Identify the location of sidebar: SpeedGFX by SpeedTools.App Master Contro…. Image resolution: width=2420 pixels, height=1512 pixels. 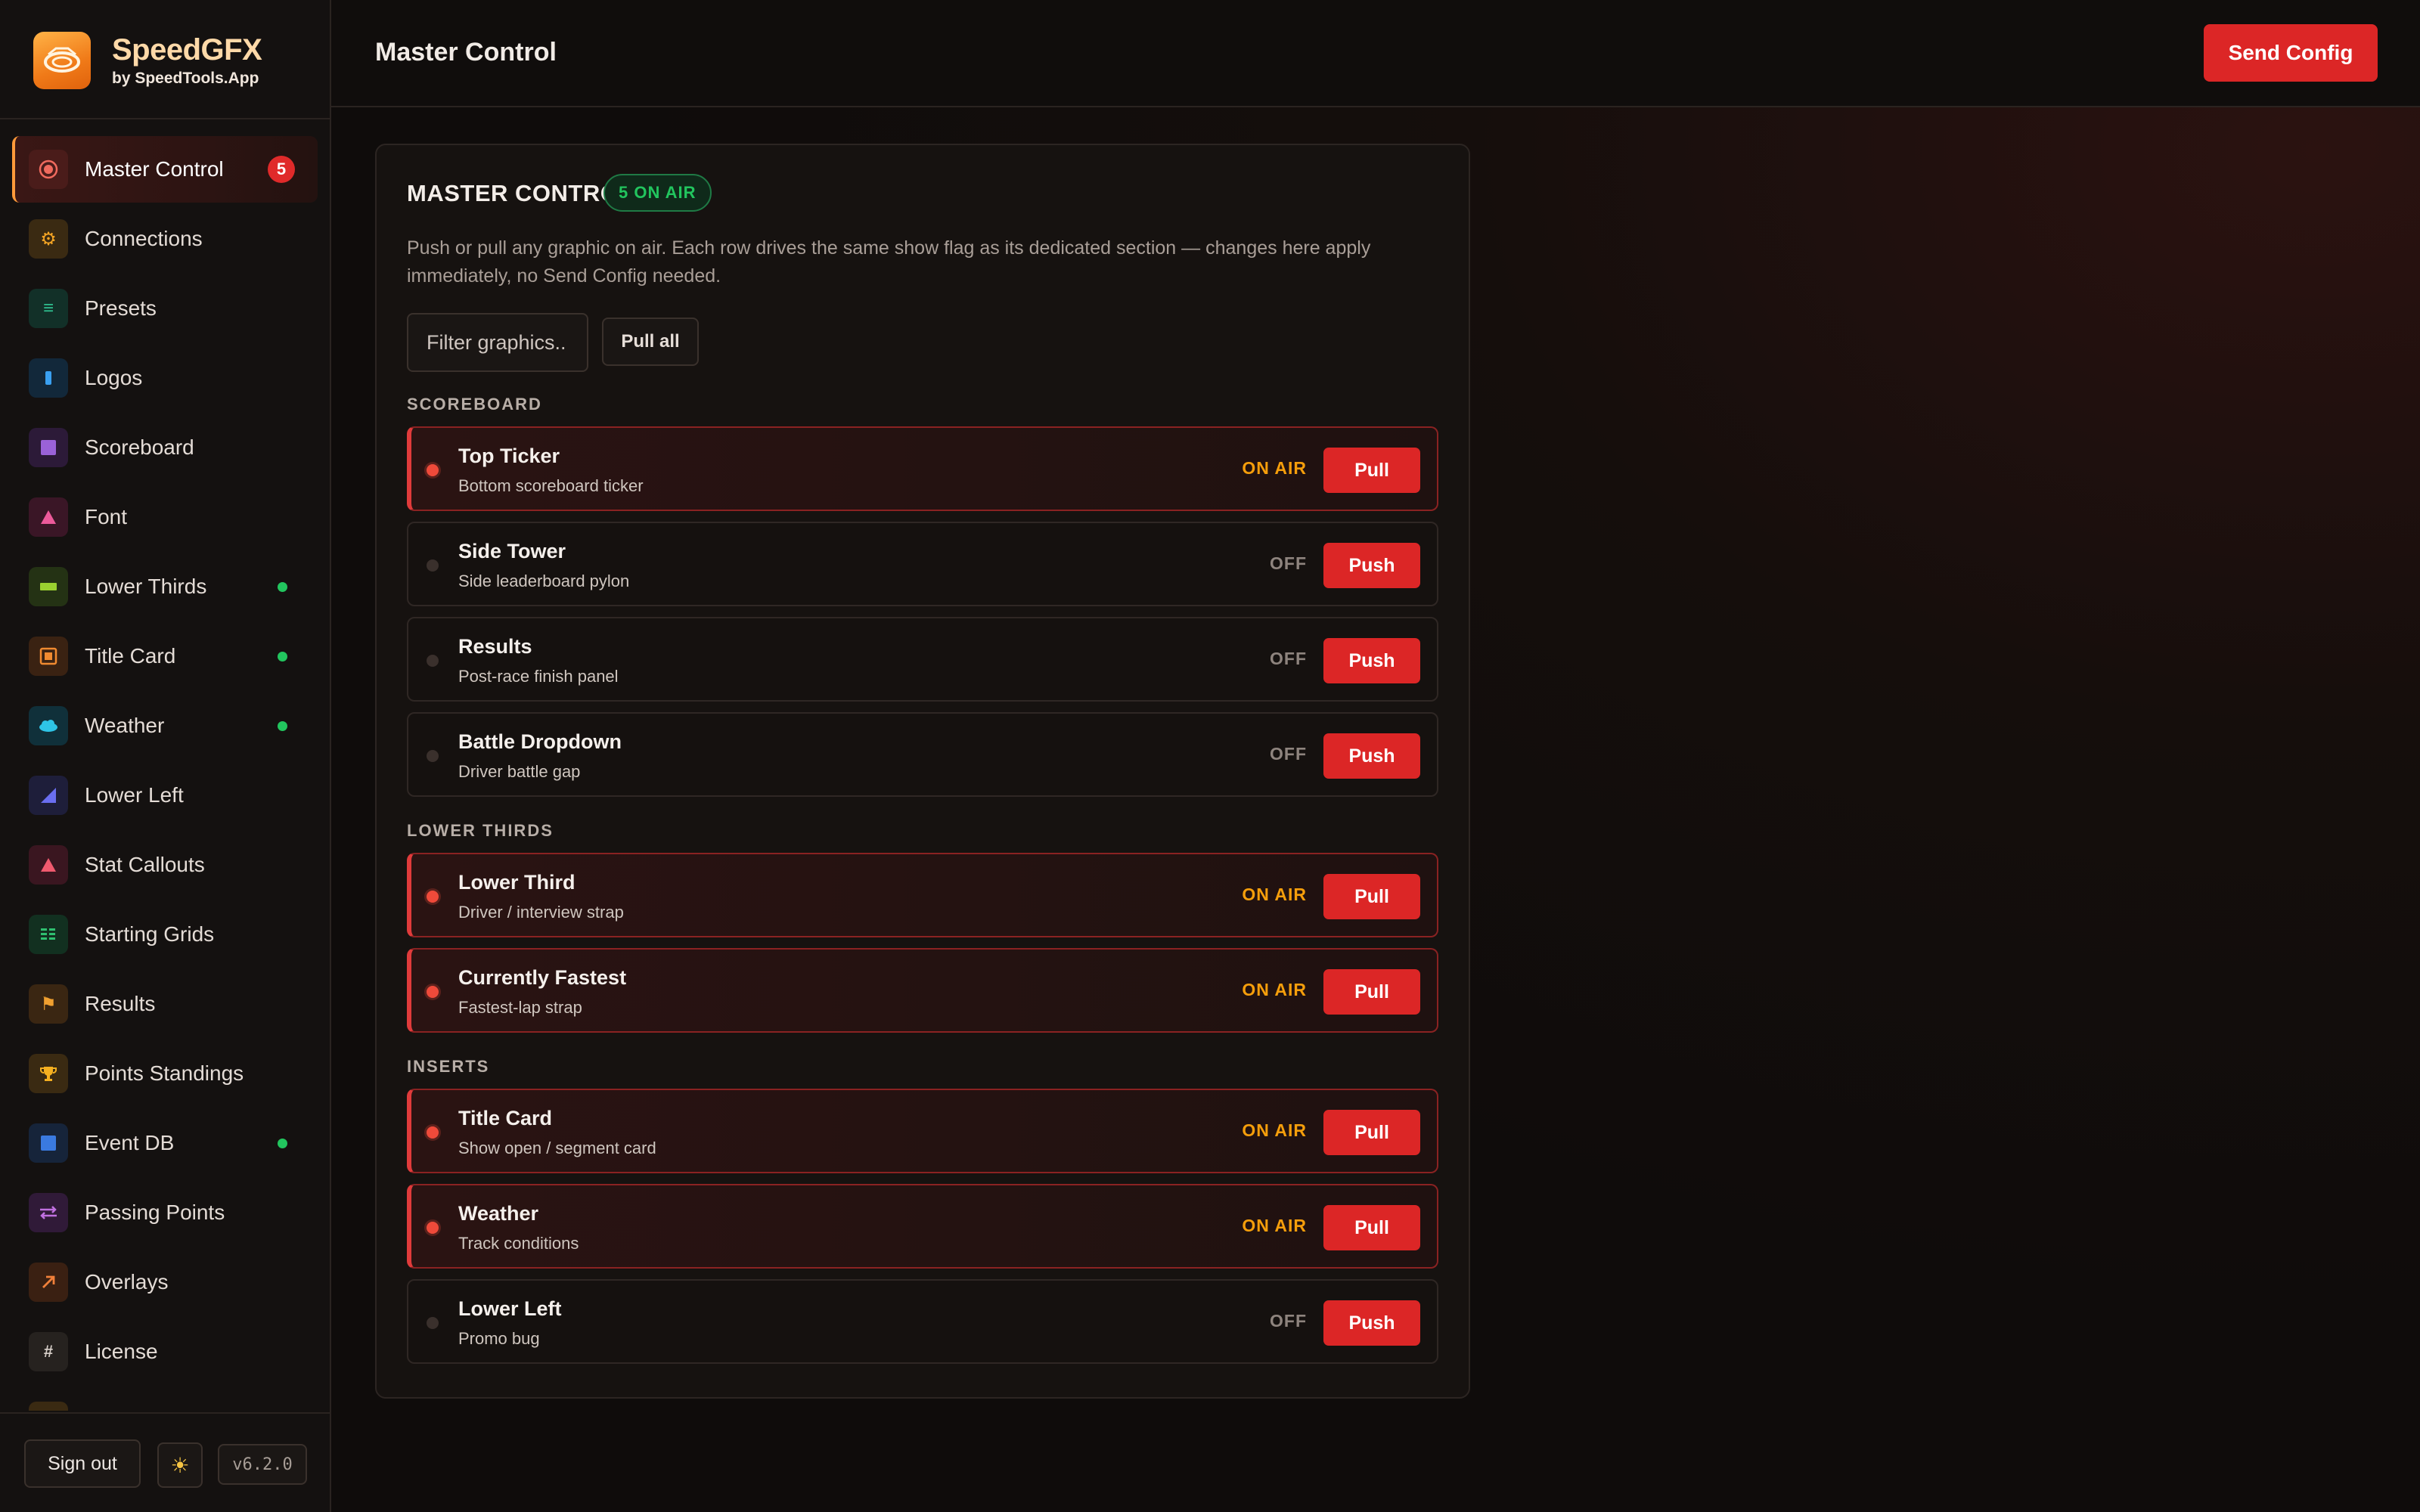
(165, 756).